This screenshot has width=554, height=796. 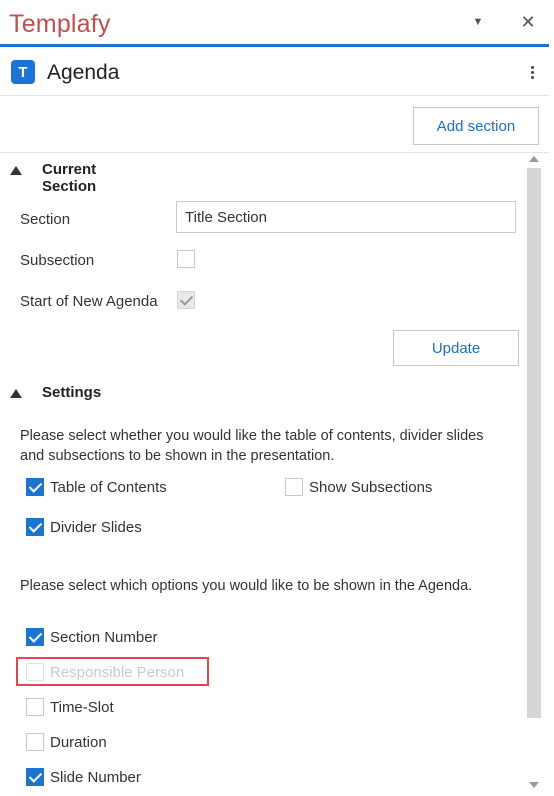 What do you see at coordinates (277, 22) in the screenshot?
I see `window-titlebar: Templafy ▼ ✕` at bounding box center [277, 22].